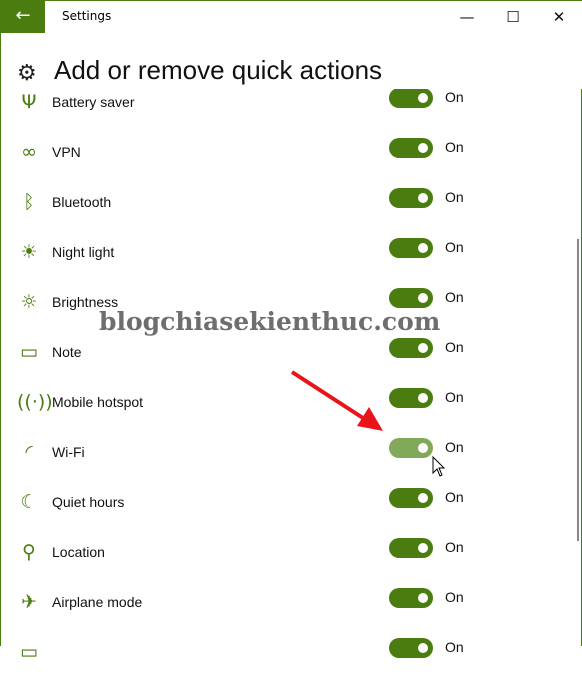 Image resolution: width=582 pixels, height=677 pixels. Describe the element at coordinates (336, 400) in the screenshot. I see `red-arrow-icon` at that location.